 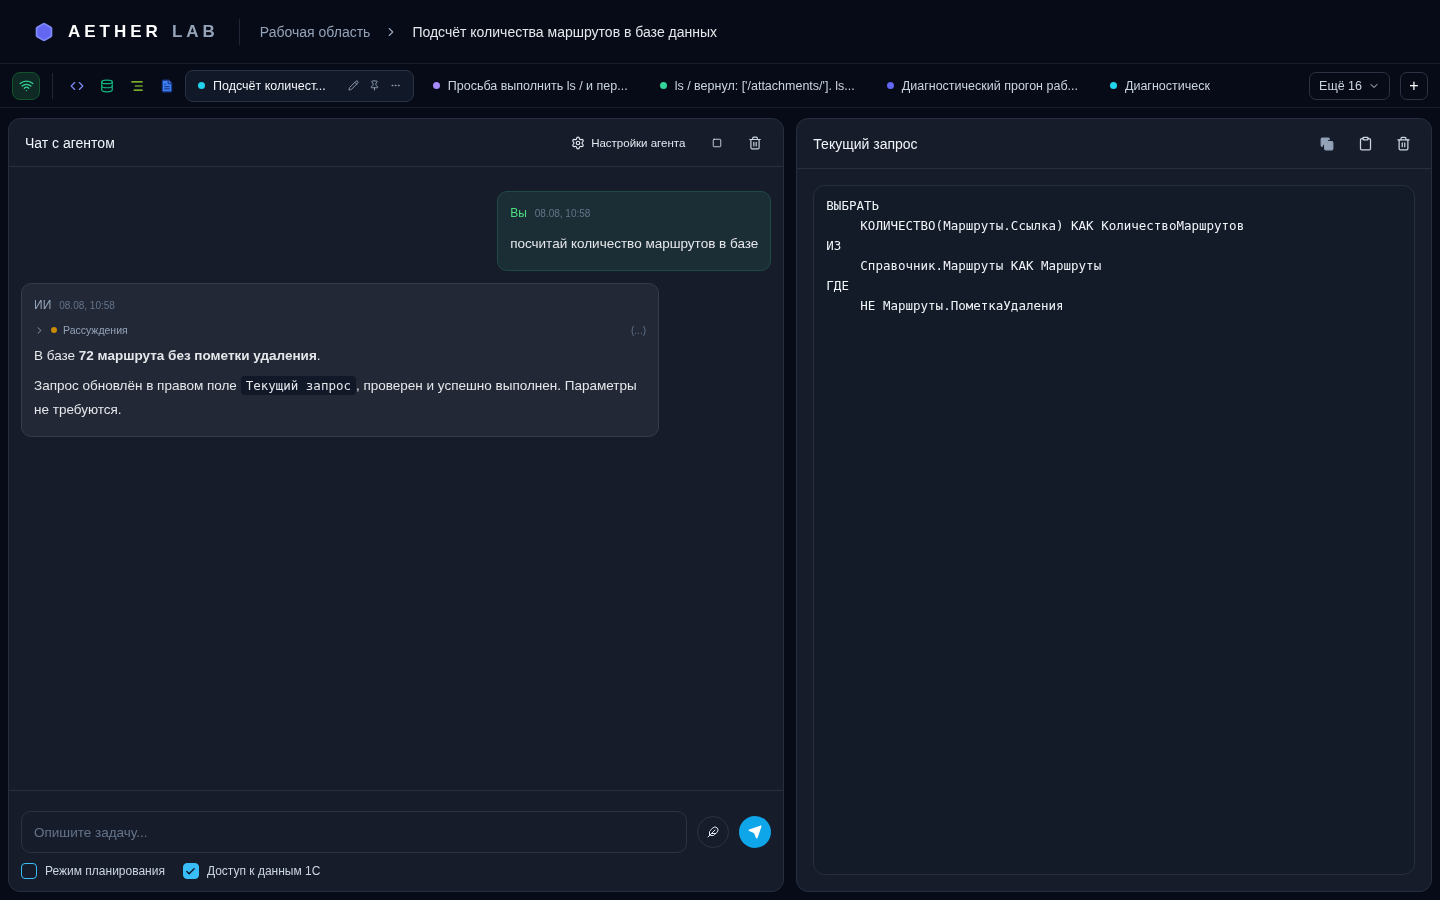 What do you see at coordinates (838, 286) in the screenshot?
I see `code-line: ГДЕ` at bounding box center [838, 286].